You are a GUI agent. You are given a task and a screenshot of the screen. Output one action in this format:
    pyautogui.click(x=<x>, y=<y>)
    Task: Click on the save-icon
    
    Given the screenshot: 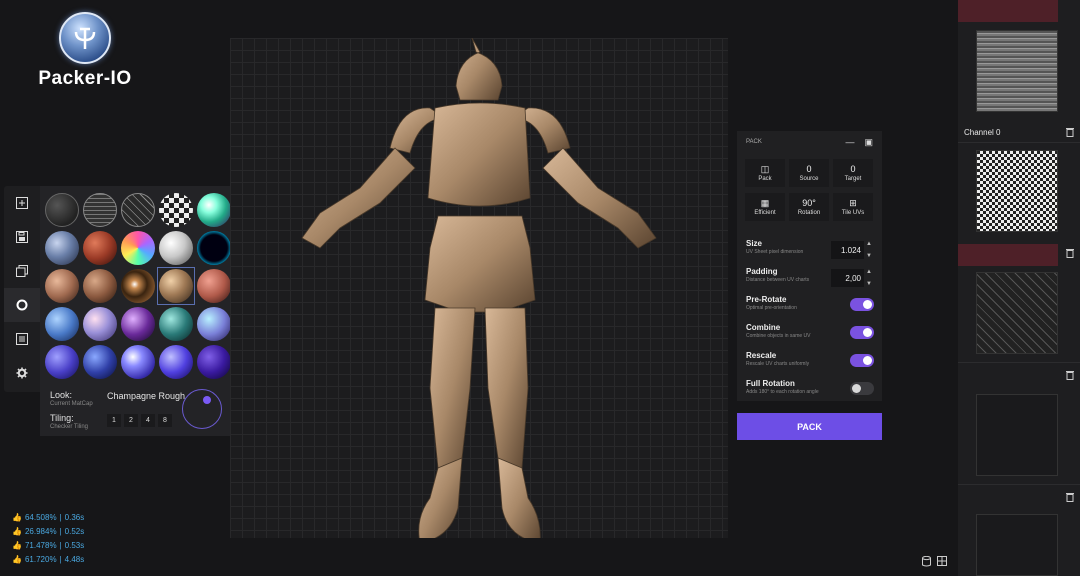 What is the action you would take?
    pyautogui.click(x=22, y=237)
    